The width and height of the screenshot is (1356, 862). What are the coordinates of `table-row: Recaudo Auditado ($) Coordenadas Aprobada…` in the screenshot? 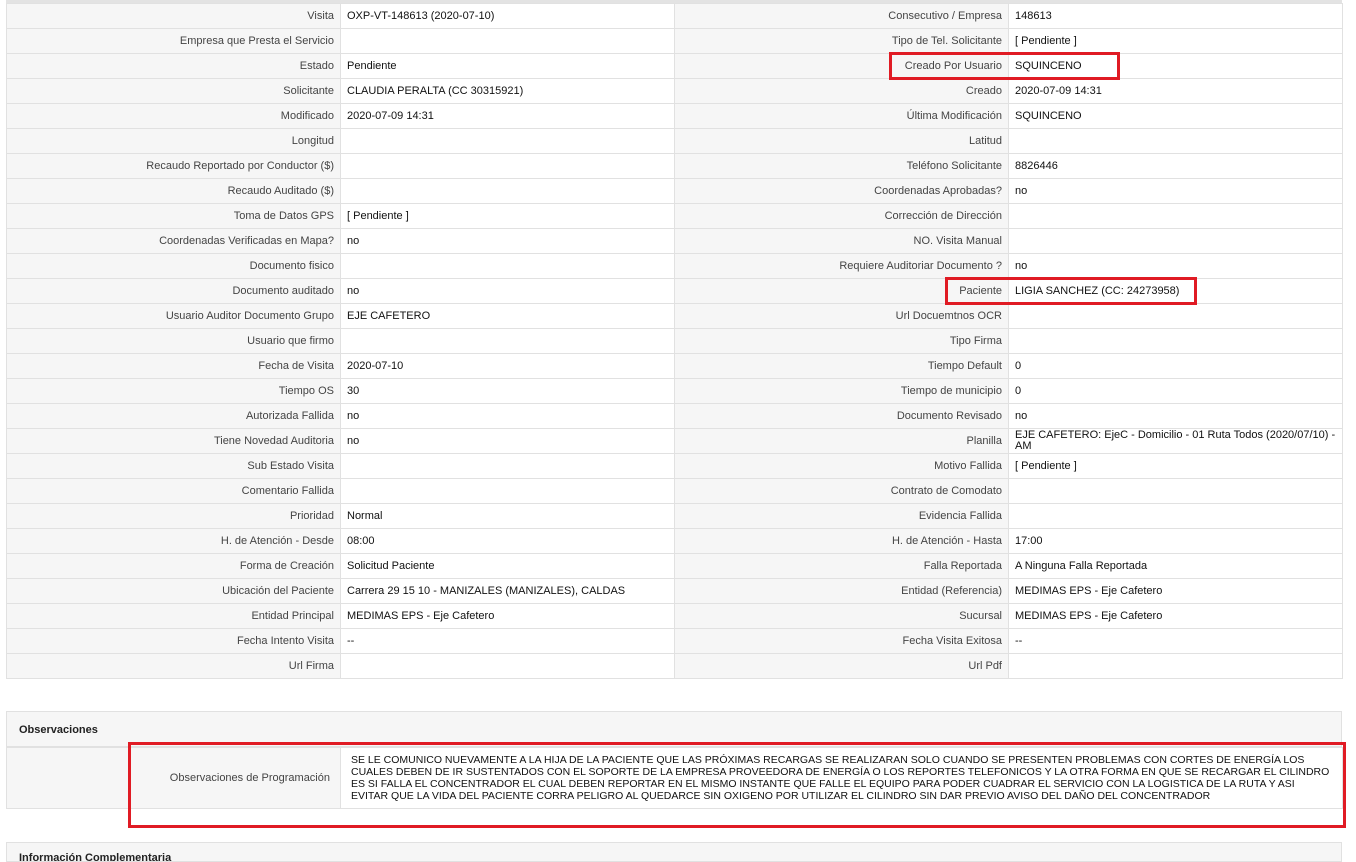 It's located at (674, 191).